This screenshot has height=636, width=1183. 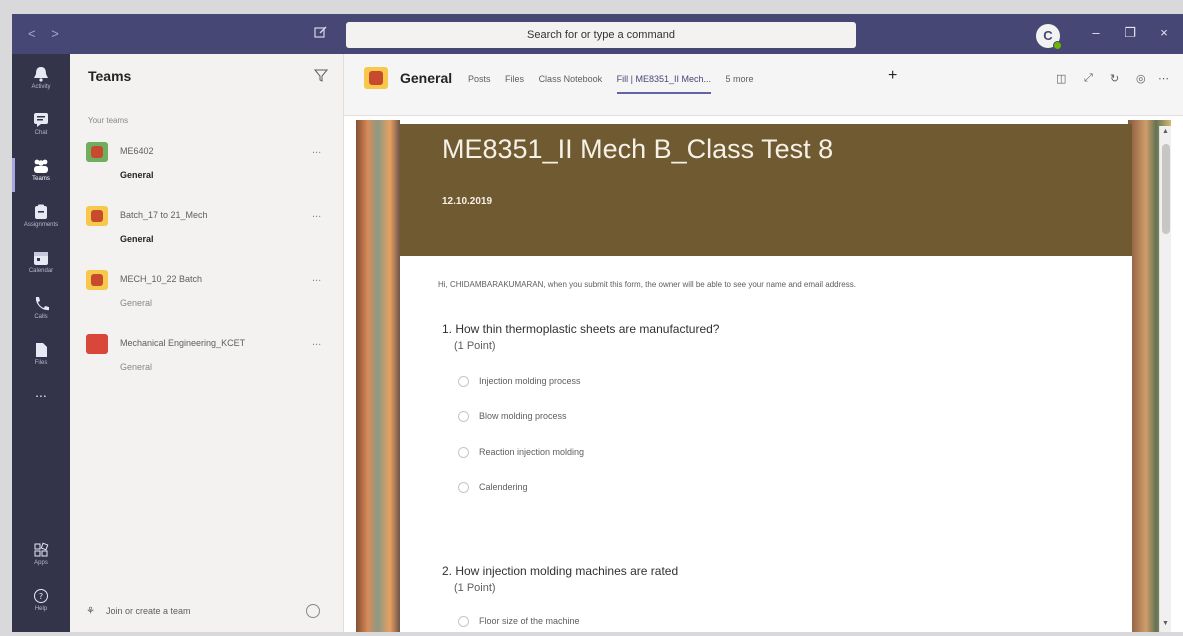 I want to click on rail-item-files: Files, so click(x=41, y=359).